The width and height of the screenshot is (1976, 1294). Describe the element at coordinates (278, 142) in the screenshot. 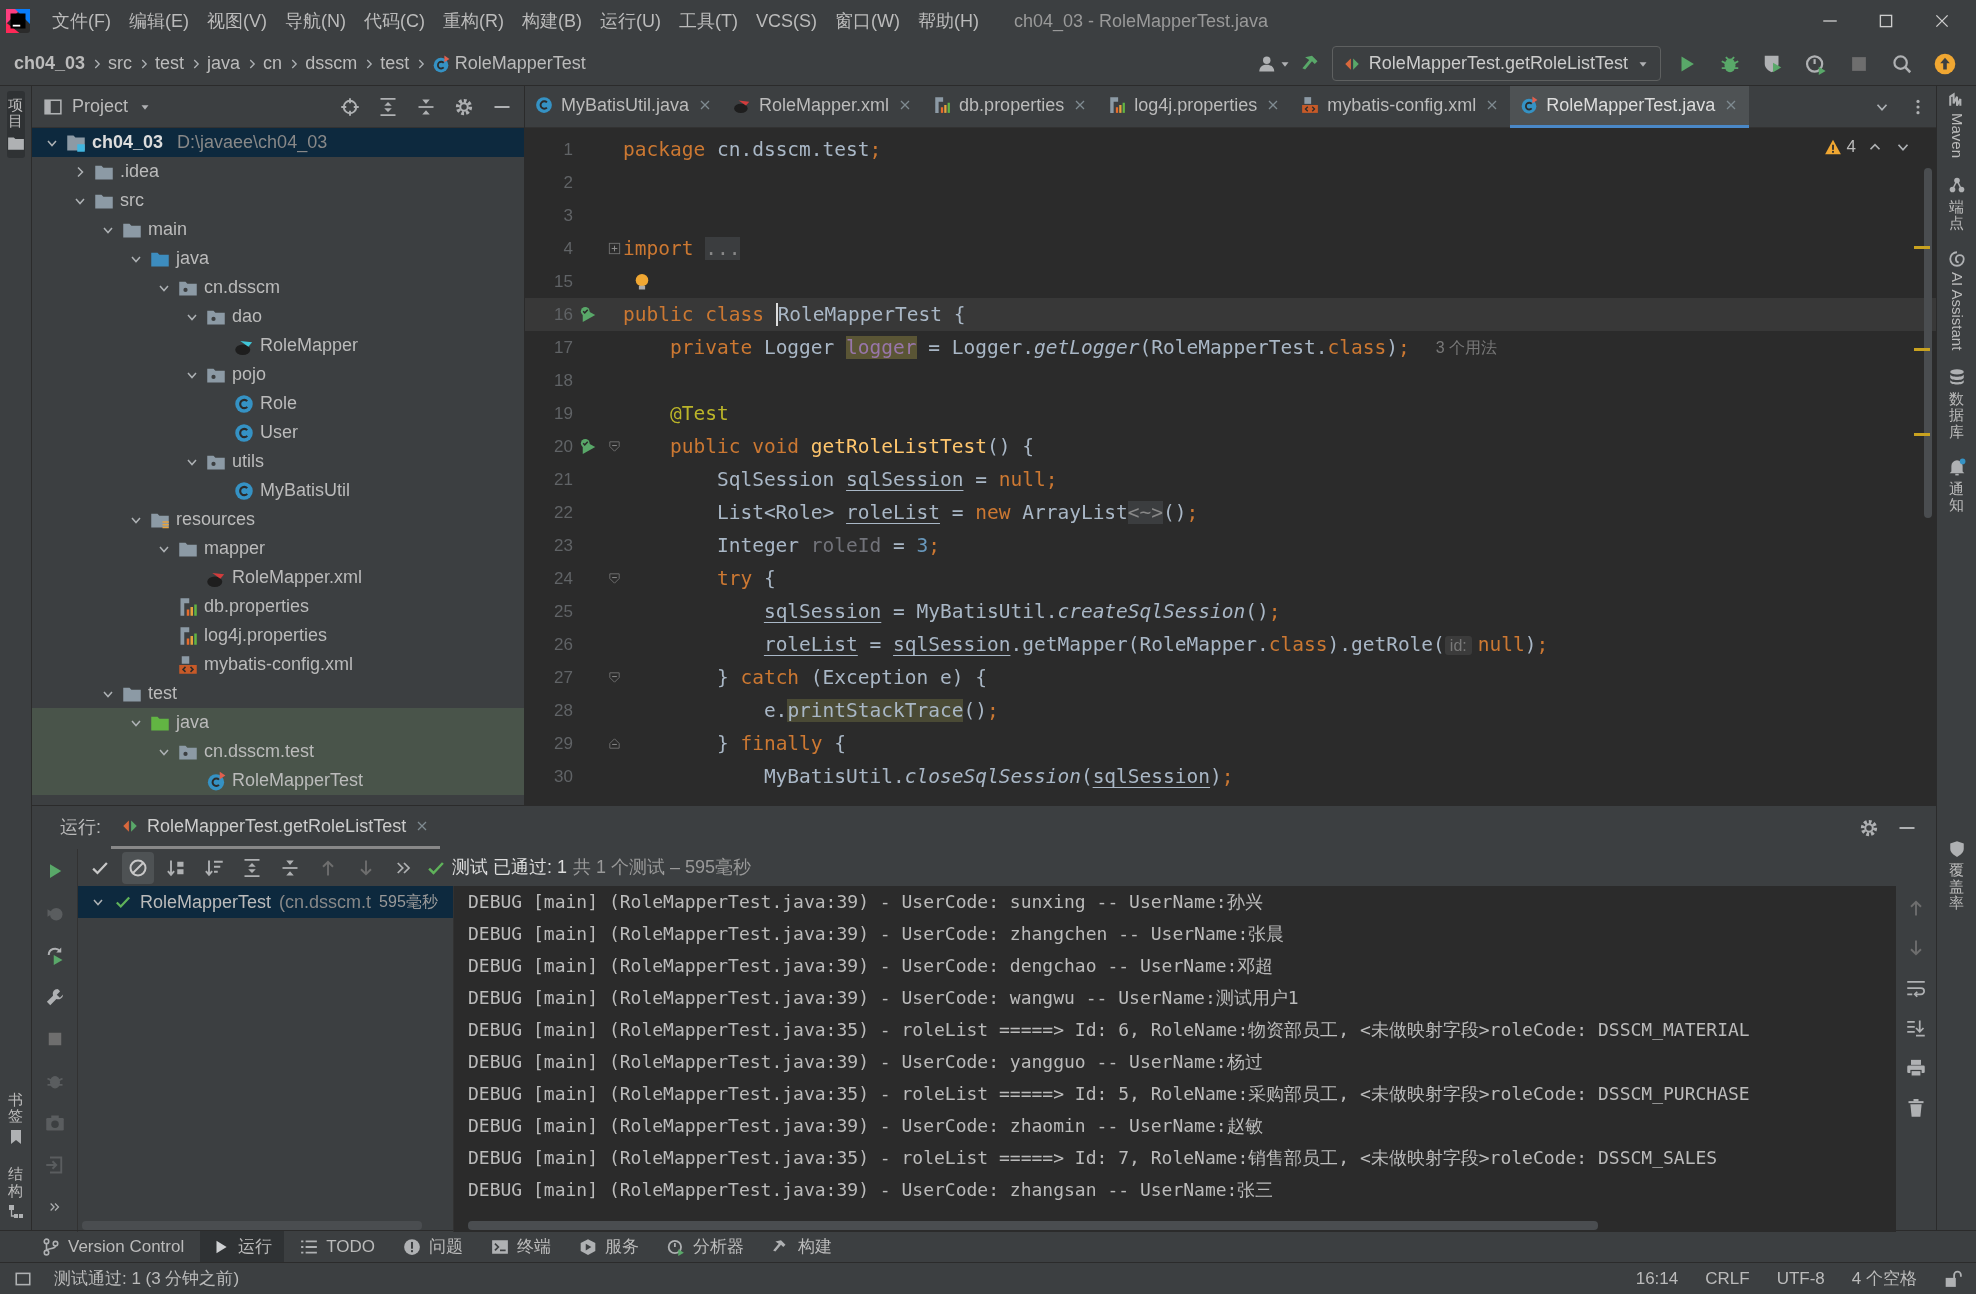

I see `tree-row: ch04_03 D:\javaee\ch04_03` at that location.